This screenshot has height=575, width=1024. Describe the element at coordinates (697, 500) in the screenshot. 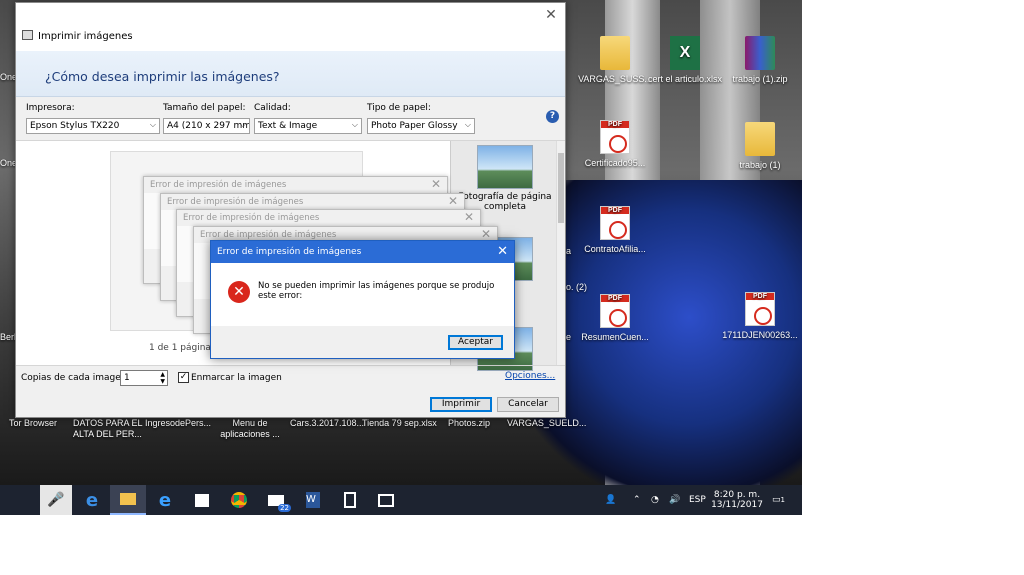

I see `language-indicator: ESP` at that location.